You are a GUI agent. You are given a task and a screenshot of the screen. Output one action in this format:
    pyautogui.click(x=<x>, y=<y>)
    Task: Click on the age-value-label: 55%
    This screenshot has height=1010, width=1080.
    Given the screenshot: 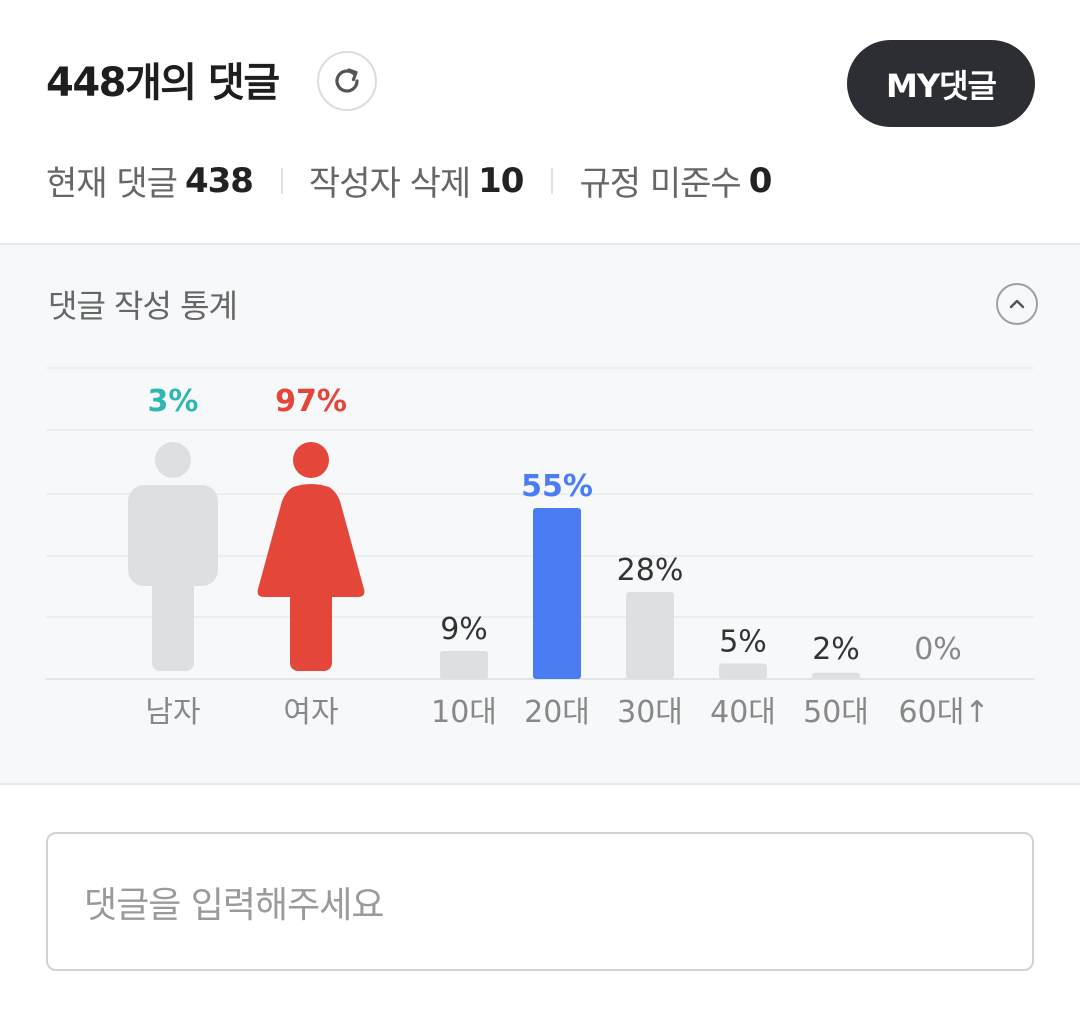 What is the action you would take?
    pyautogui.click(x=557, y=486)
    